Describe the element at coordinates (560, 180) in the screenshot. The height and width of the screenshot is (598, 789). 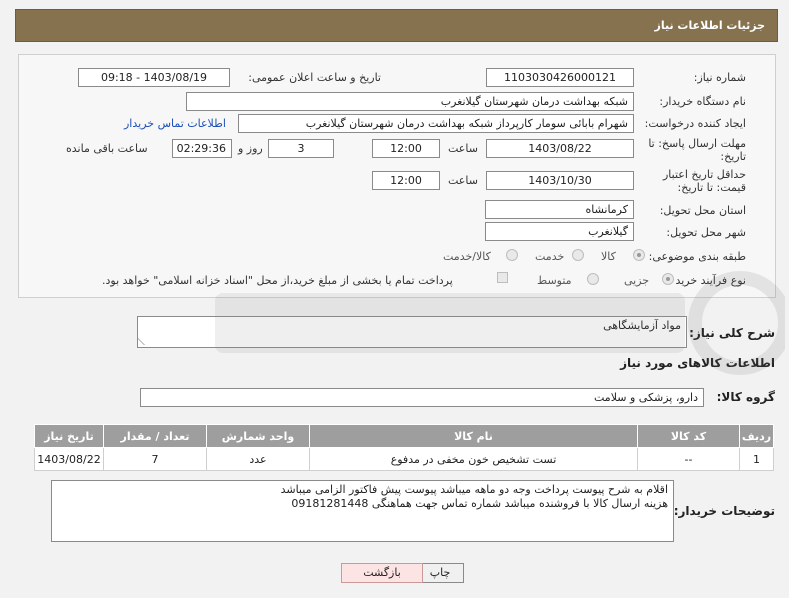
I see `price-validity-date-field: 1403/10/30` at that location.